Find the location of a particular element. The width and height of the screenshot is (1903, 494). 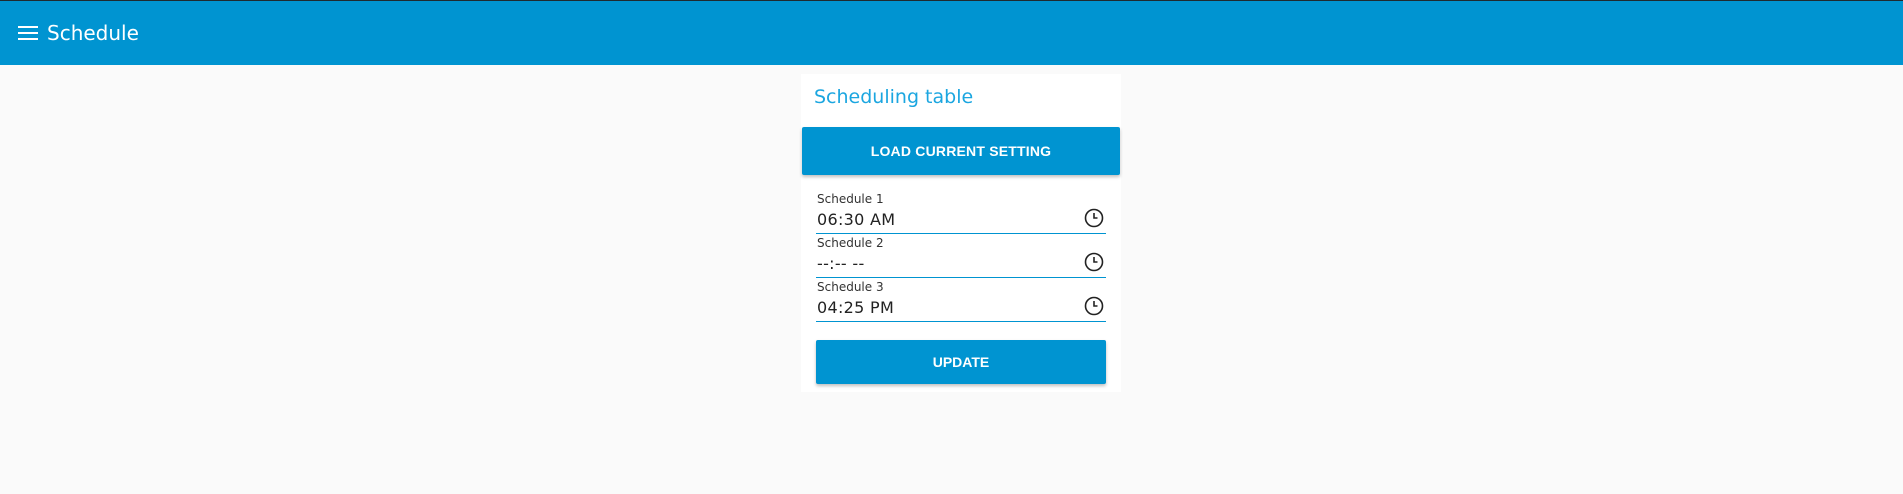

schedule-1-input: 06:30 AM is located at coordinates (856, 219).